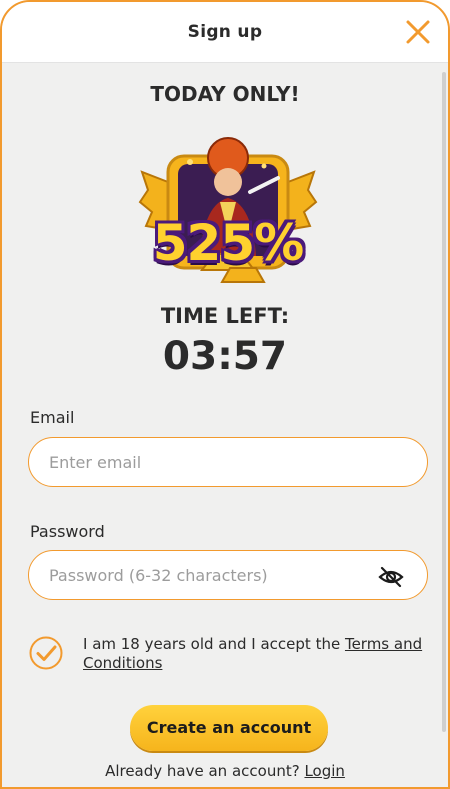 This screenshot has width=450, height=789. What do you see at coordinates (205, 771) in the screenshot?
I see `login-prompt: Already have an account?` at bounding box center [205, 771].